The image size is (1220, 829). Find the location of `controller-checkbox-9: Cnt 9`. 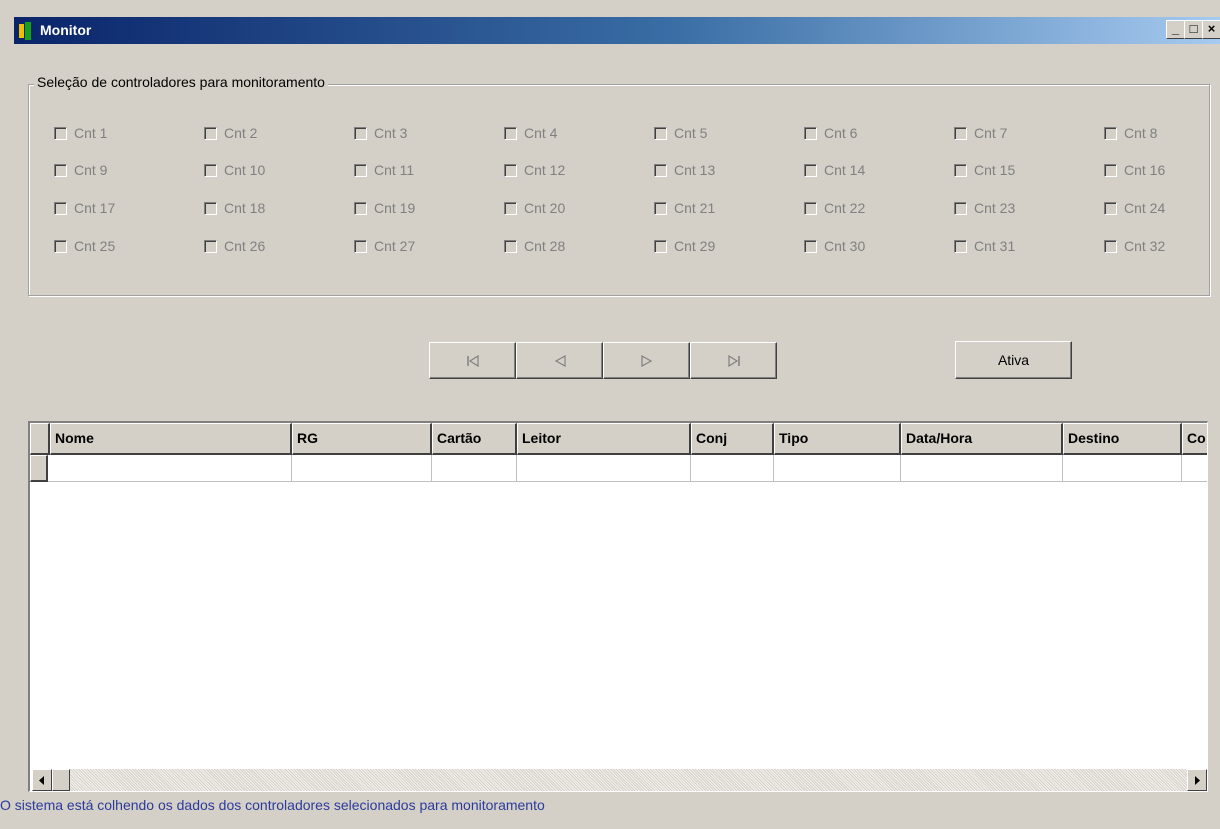

controller-checkbox-9: Cnt 9 is located at coordinates (80, 170).